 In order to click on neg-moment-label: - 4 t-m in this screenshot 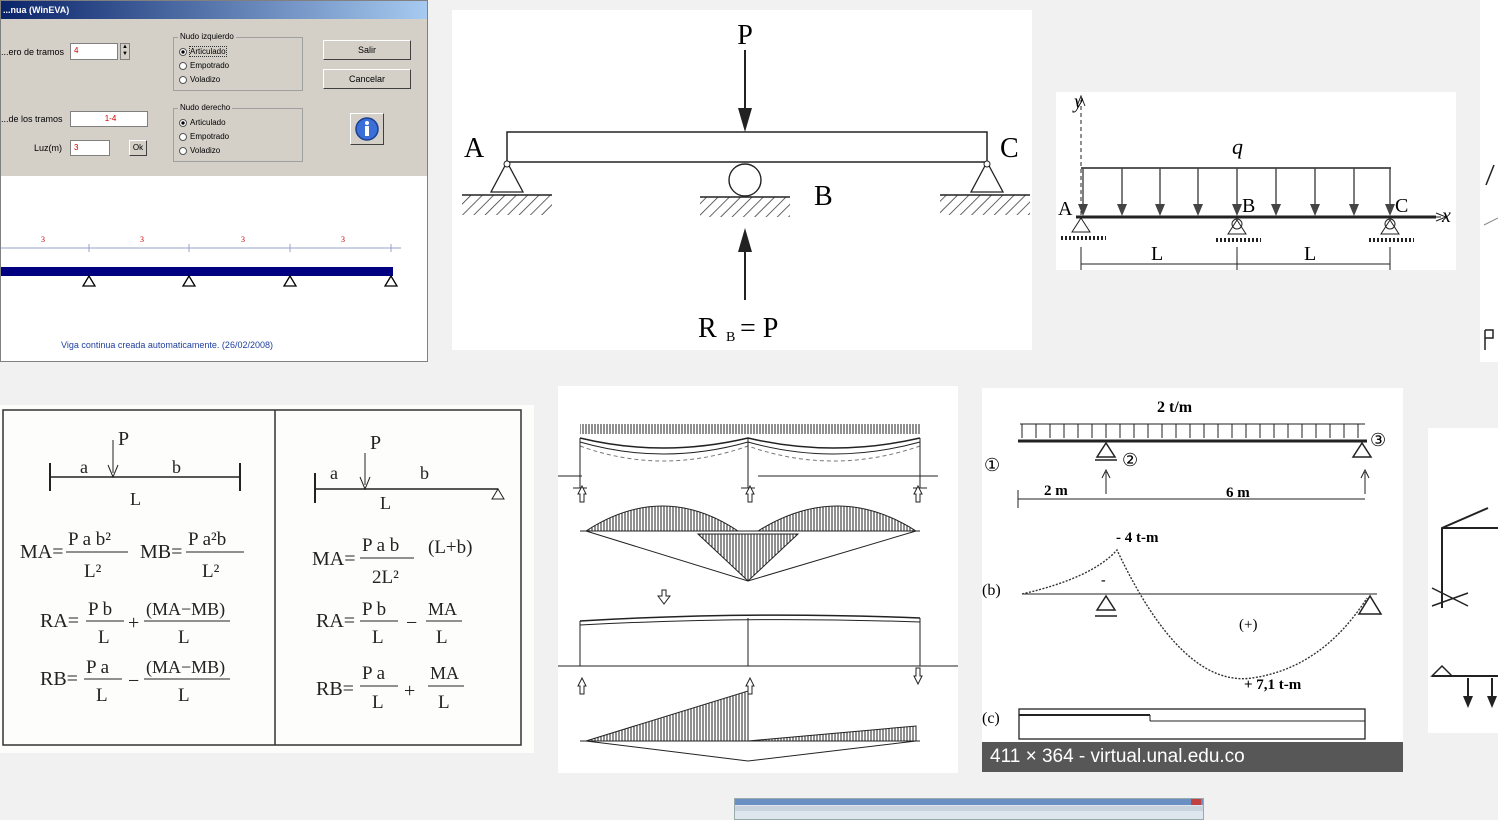, I will do `click(1137, 538)`.